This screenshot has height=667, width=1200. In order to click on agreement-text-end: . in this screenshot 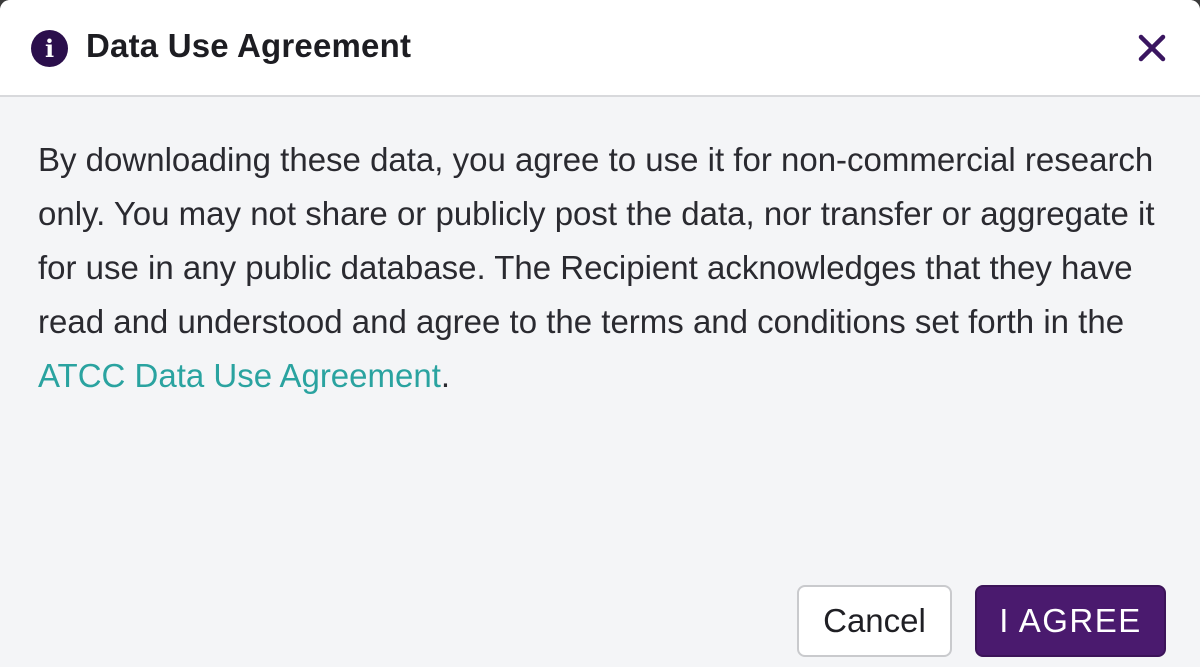, I will do `click(445, 375)`.